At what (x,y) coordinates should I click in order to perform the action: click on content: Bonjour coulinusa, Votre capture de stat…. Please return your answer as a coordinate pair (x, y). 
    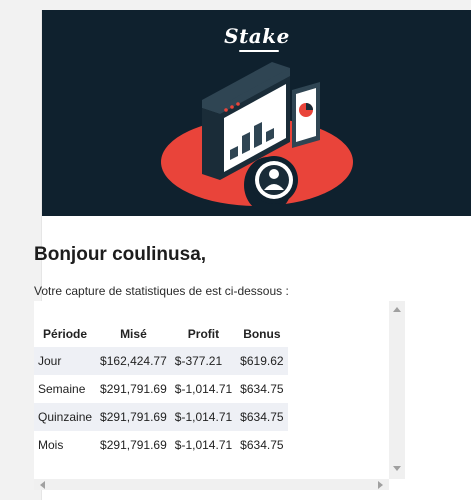
    Looking at the image, I should click on (224, 271).